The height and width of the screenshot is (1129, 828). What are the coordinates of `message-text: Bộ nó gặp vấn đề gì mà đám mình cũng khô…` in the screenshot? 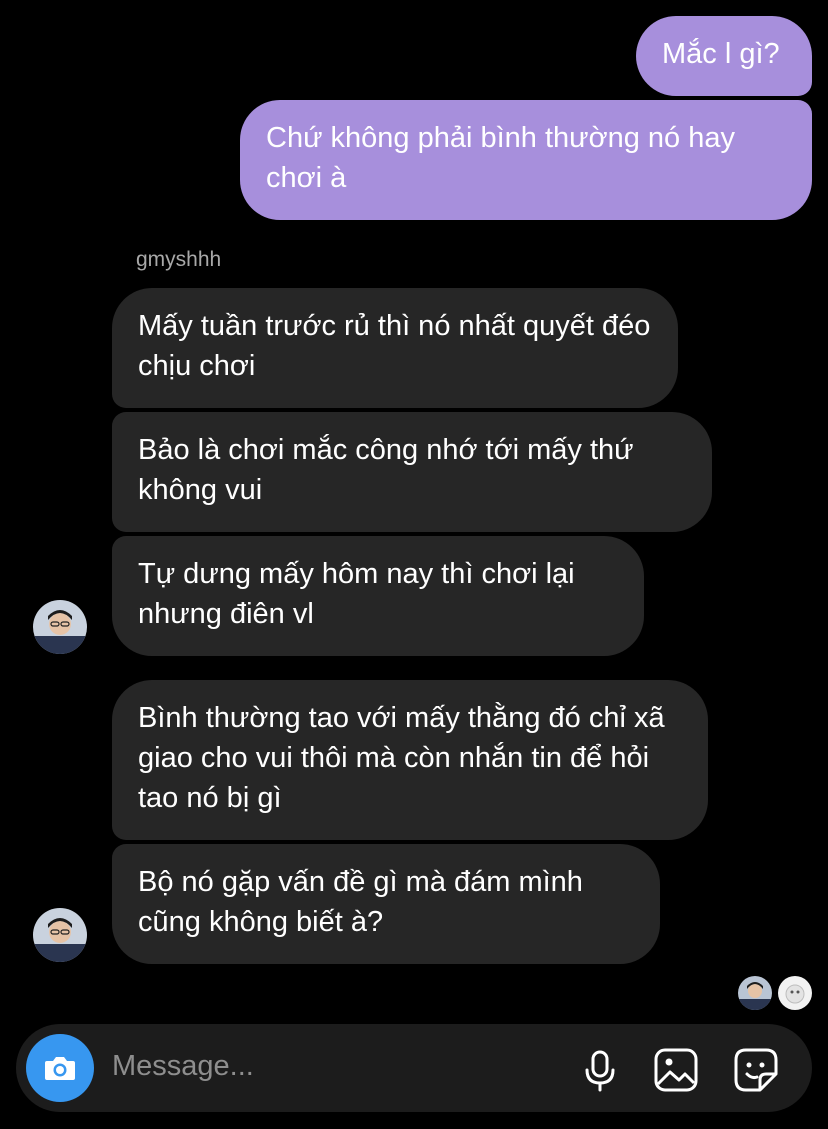 It's located at (360, 902).